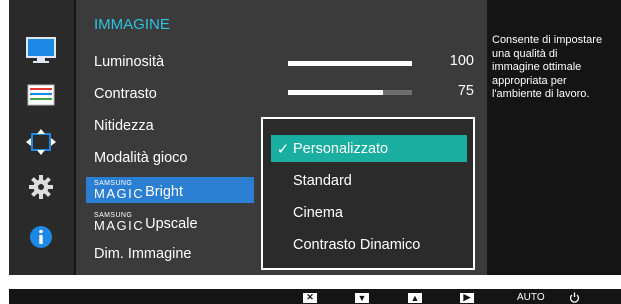 The image size is (621, 304). What do you see at coordinates (41, 187) in the screenshot?
I see `gear-icon` at bounding box center [41, 187].